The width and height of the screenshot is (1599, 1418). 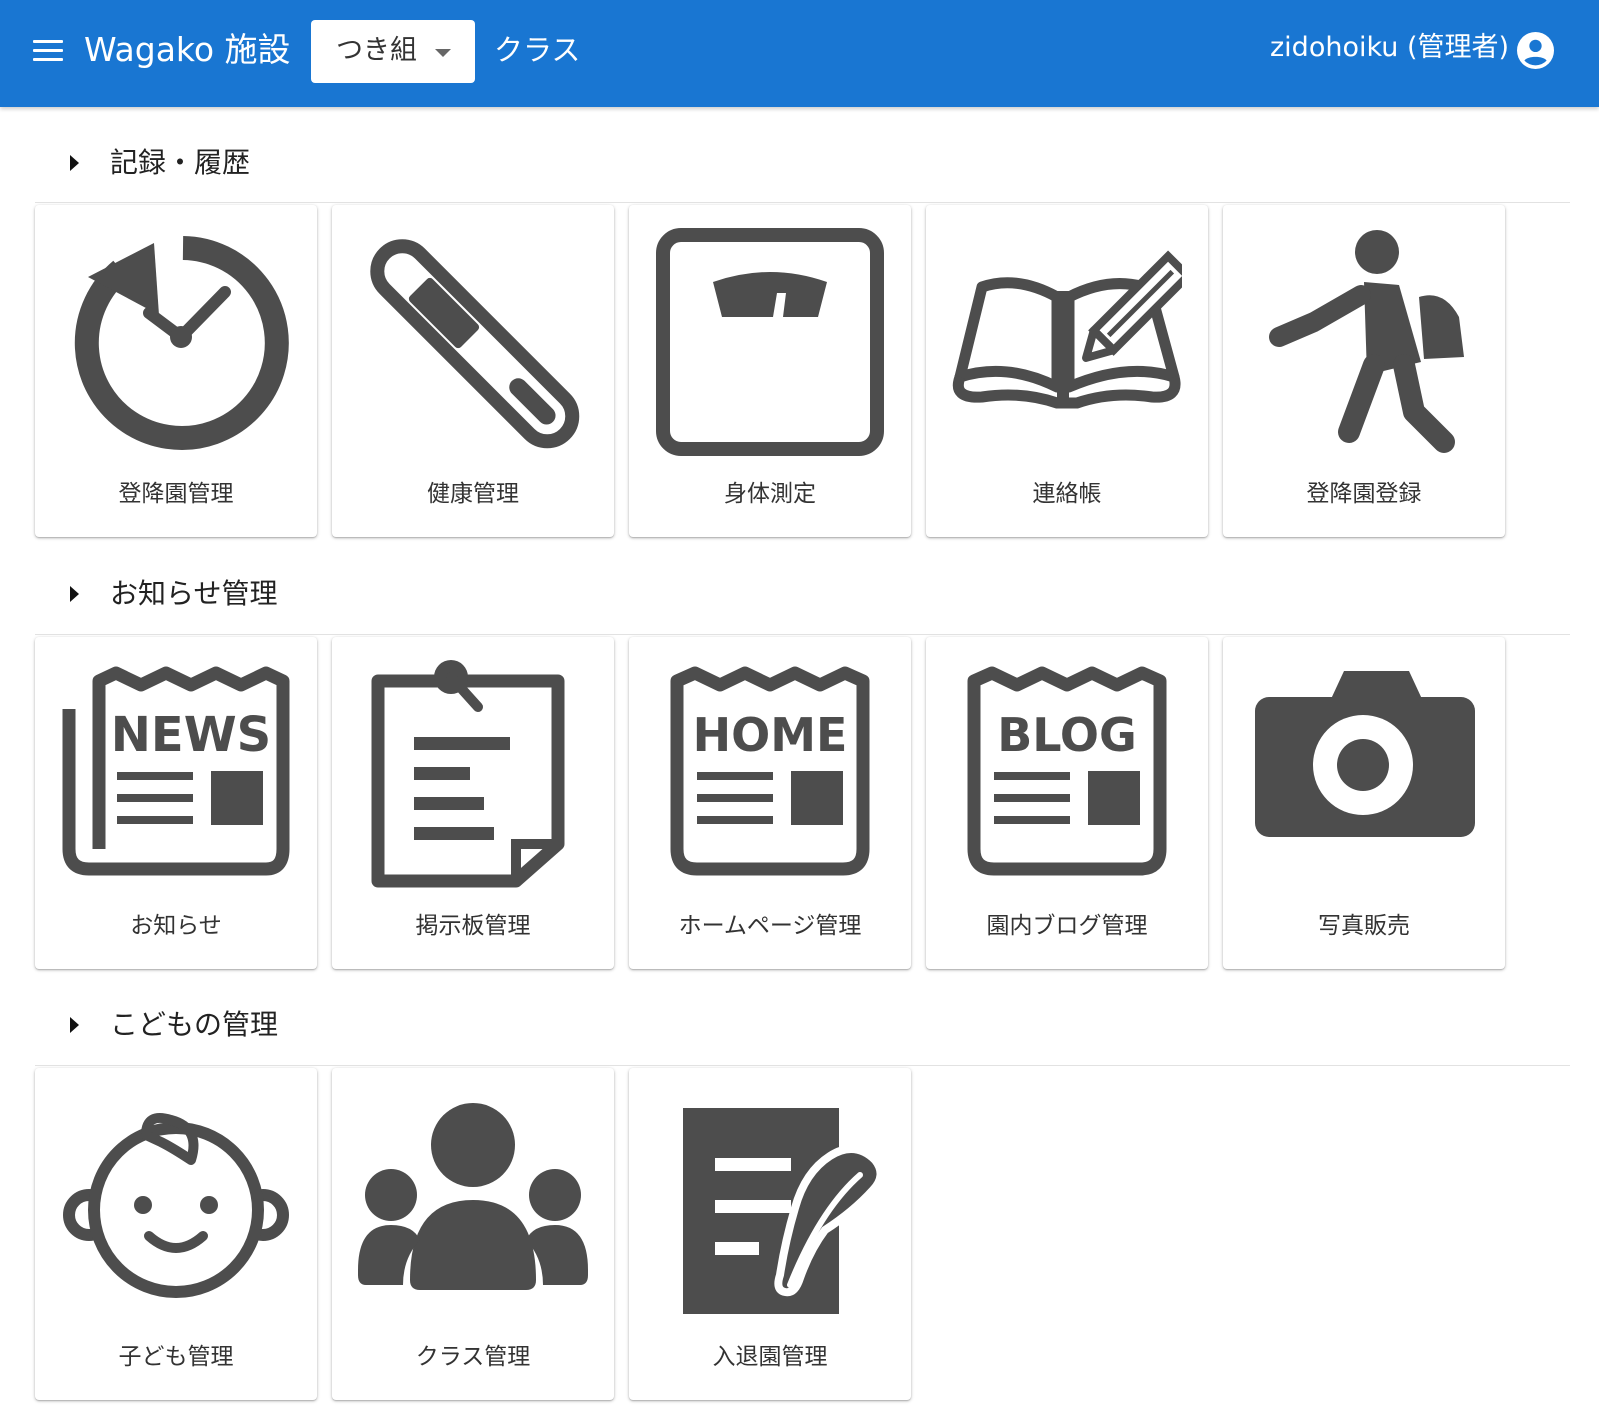 I want to click on card-label: 連絡帳, so click(x=1067, y=494).